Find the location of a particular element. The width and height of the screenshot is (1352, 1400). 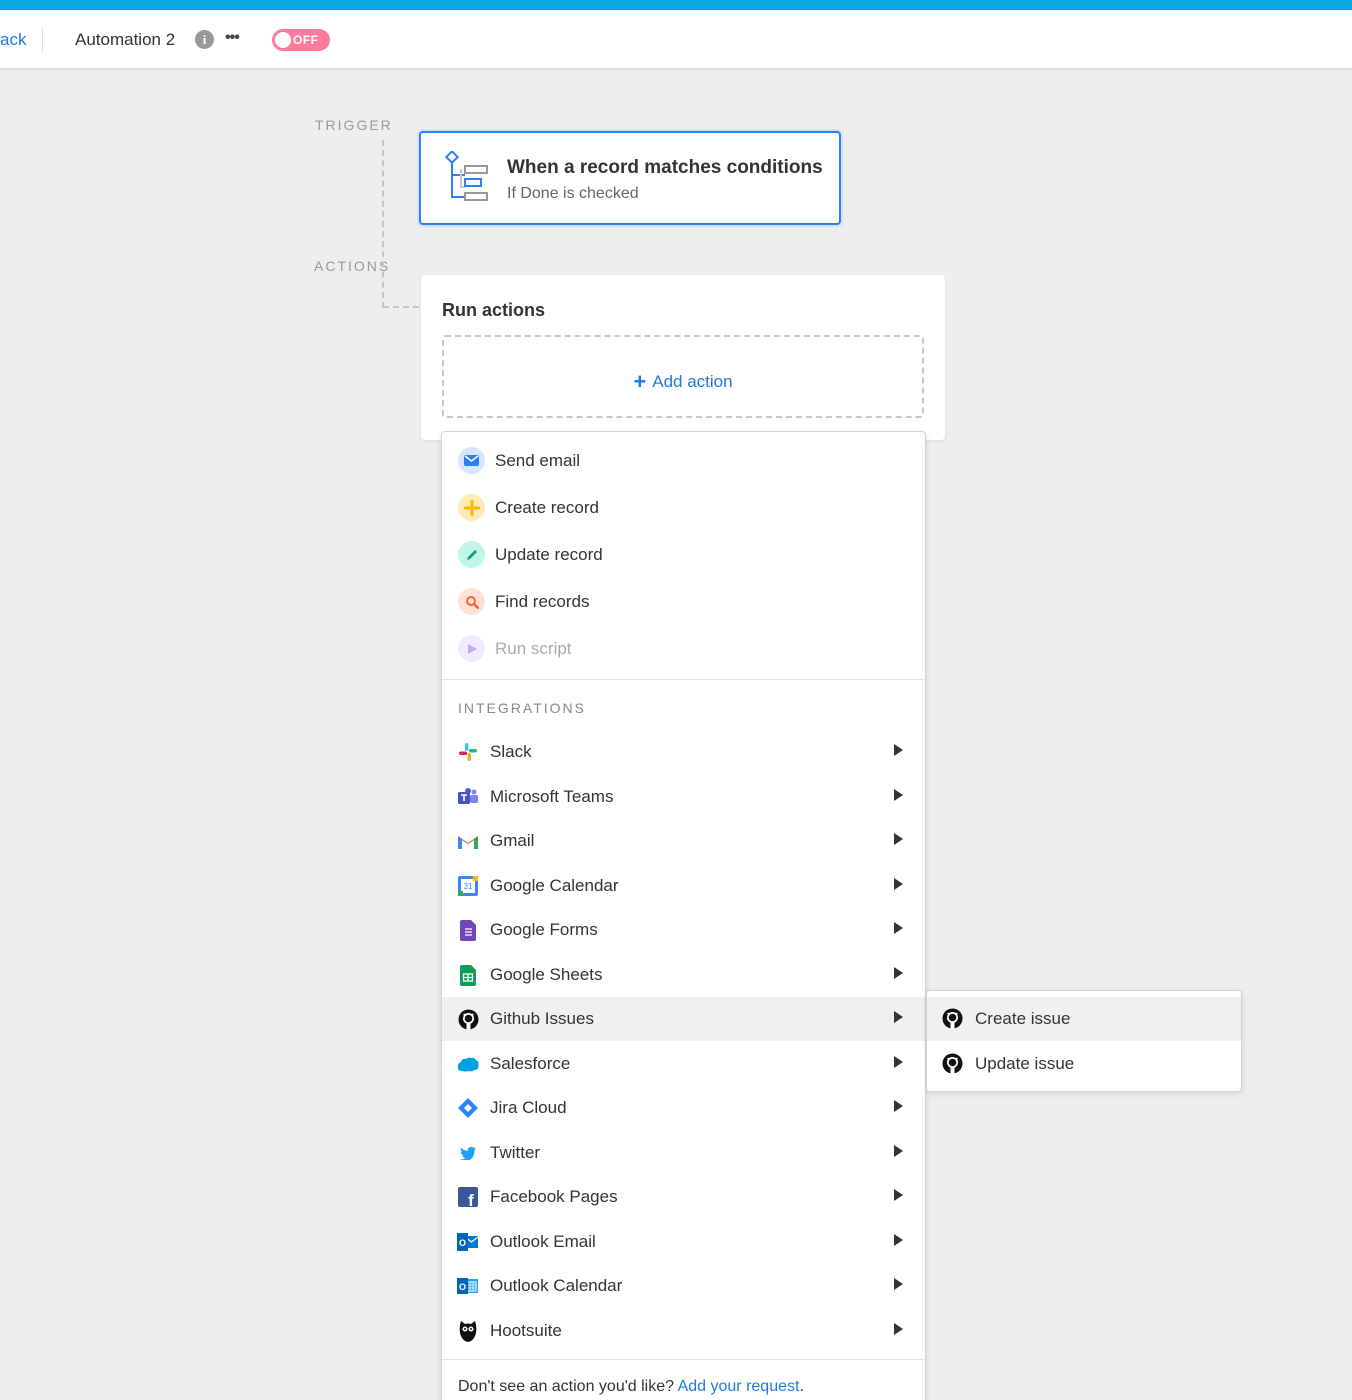

salesforce-icon is located at coordinates (468, 1064).